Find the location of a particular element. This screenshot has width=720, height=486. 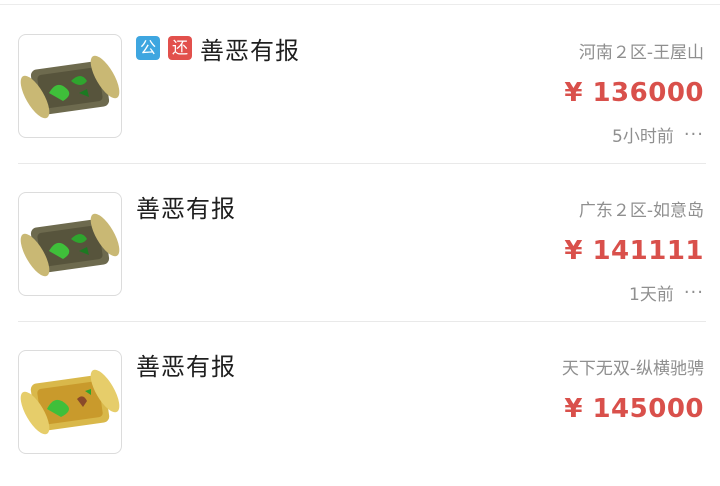

server-label: 广东２区-如意岛 is located at coordinates (641, 211).